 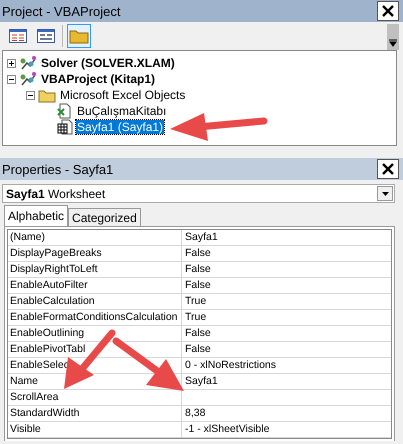 What do you see at coordinates (25, 429) in the screenshot?
I see `property-name: Visible` at bounding box center [25, 429].